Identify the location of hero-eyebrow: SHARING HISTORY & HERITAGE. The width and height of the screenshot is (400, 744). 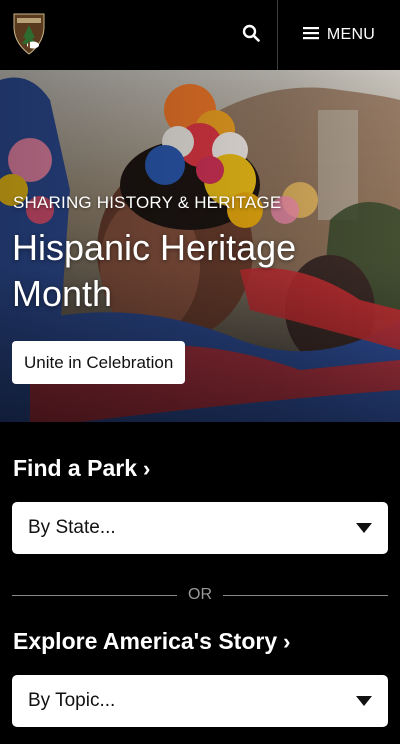
(147, 202).